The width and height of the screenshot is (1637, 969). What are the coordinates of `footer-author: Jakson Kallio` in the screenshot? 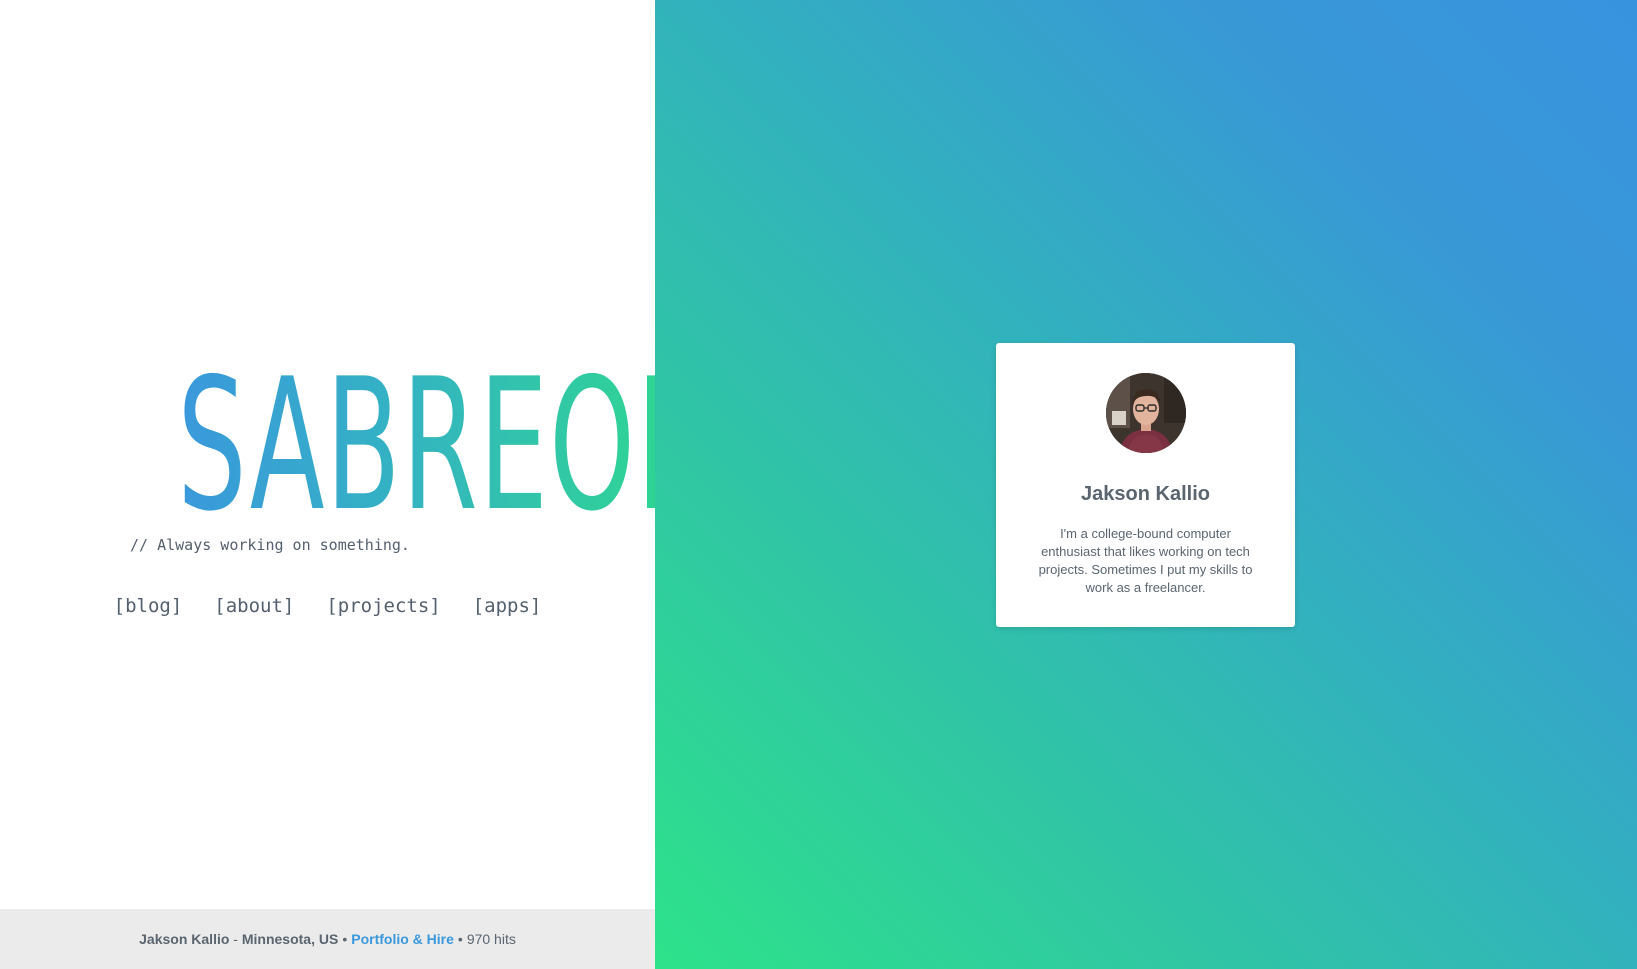 It's located at (184, 939).